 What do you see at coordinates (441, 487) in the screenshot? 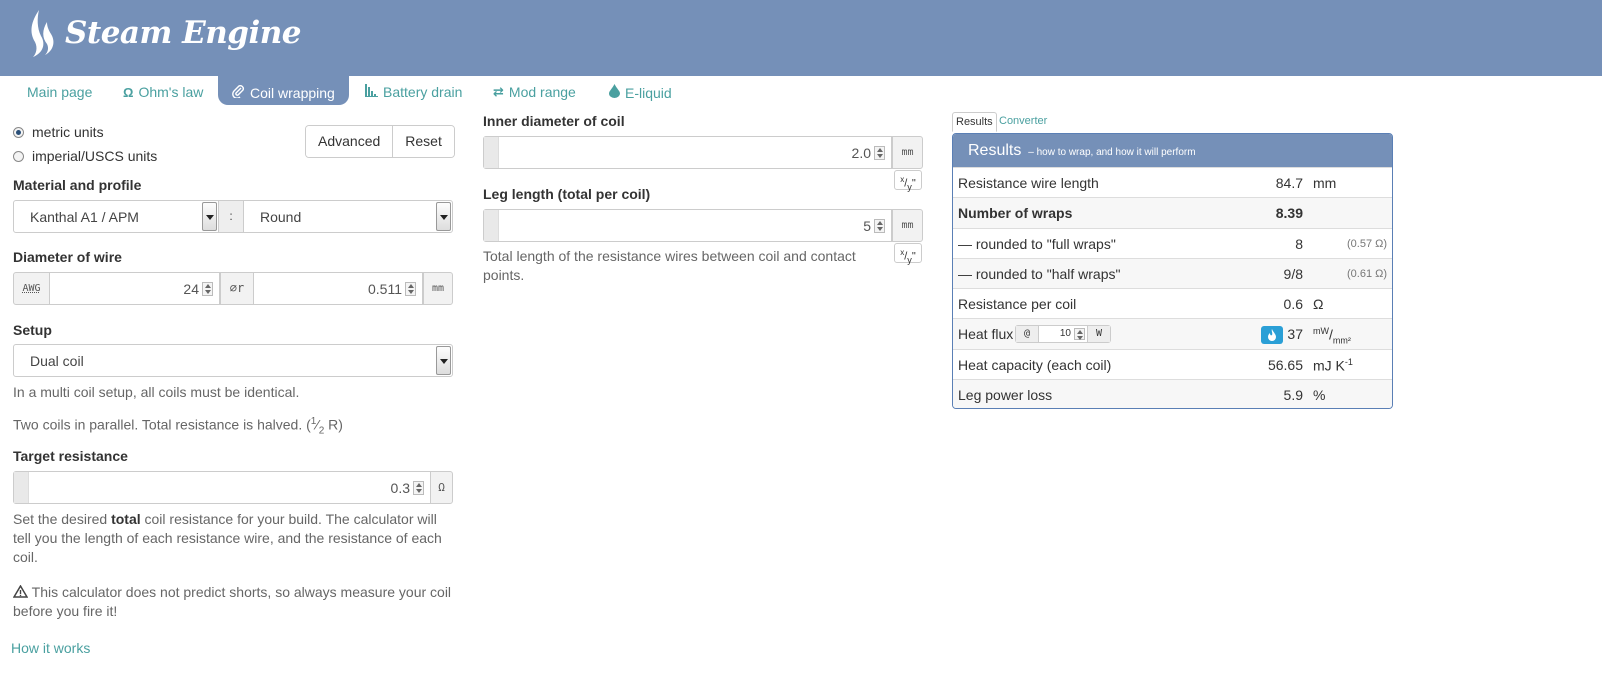
I see `ohm-unit-addon: Ω` at bounding box center [441, 487].